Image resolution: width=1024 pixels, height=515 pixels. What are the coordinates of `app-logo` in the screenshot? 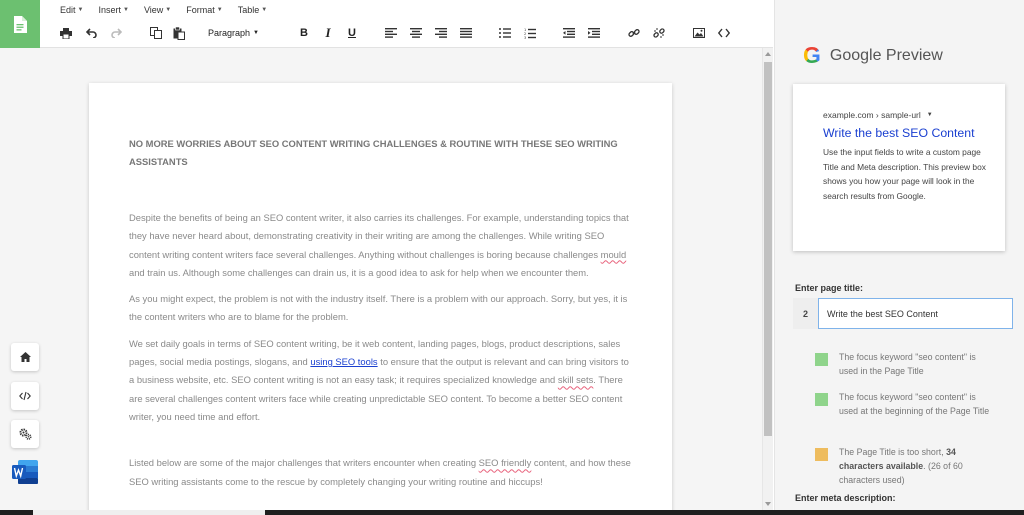 It's located at (20, 24).